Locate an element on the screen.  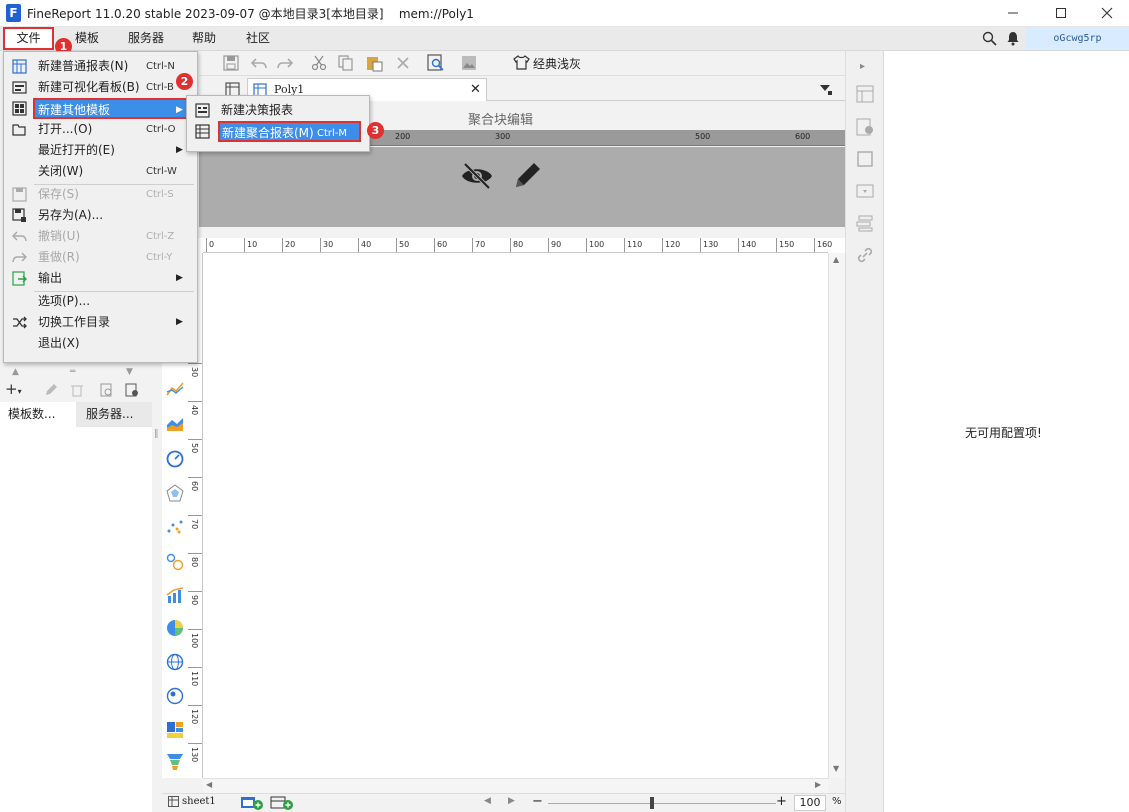
point-map-icon is located at coordinates (175, 696).